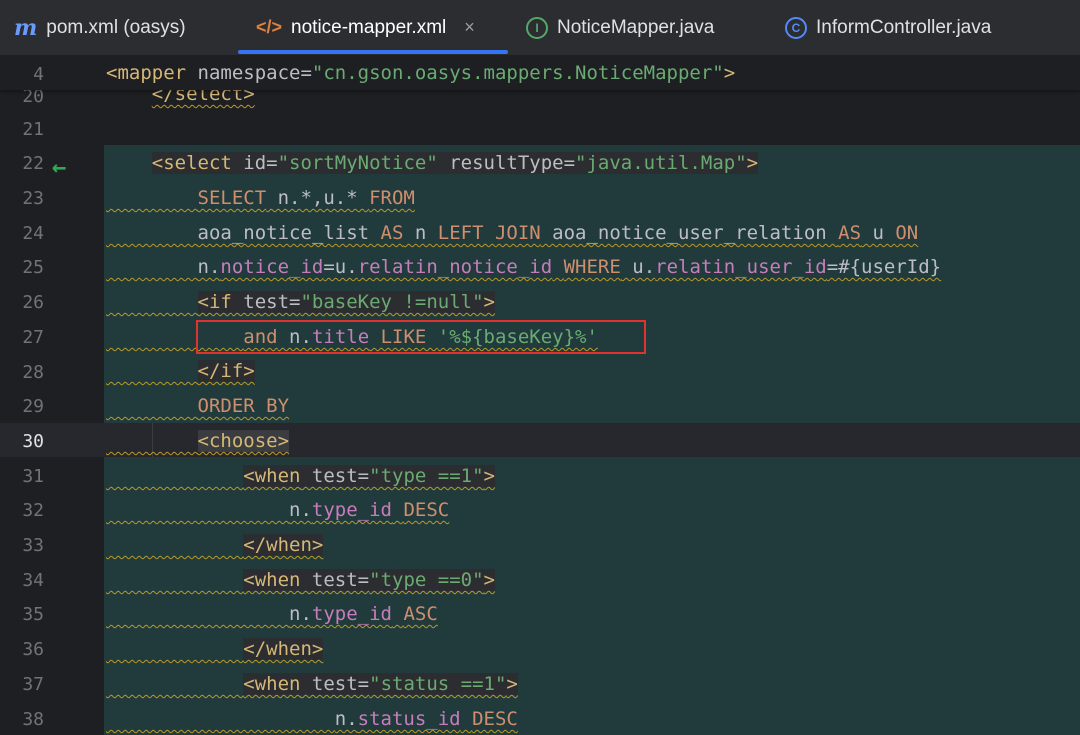 This screenshot has width=1080, height=735. Describe the element at coordinates (116, 27) in the screenshot. I see `tab-label: pom.xml (oasys)` at that location.